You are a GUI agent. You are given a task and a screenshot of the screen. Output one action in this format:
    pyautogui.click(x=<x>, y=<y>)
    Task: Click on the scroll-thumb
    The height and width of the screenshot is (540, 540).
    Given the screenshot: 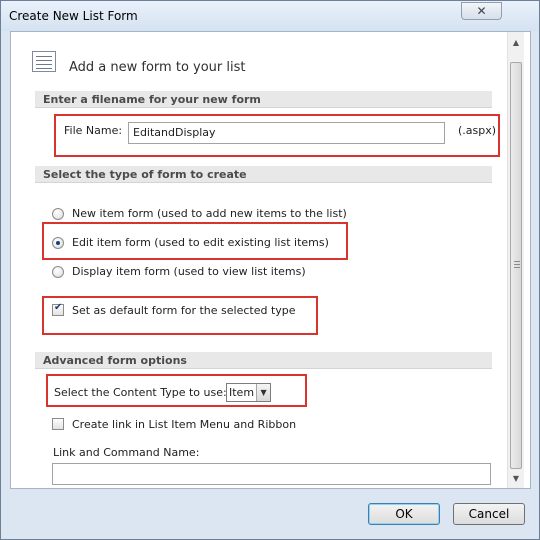 What is the action you would take?
    pyautogui.click(x=516, y=265)
    